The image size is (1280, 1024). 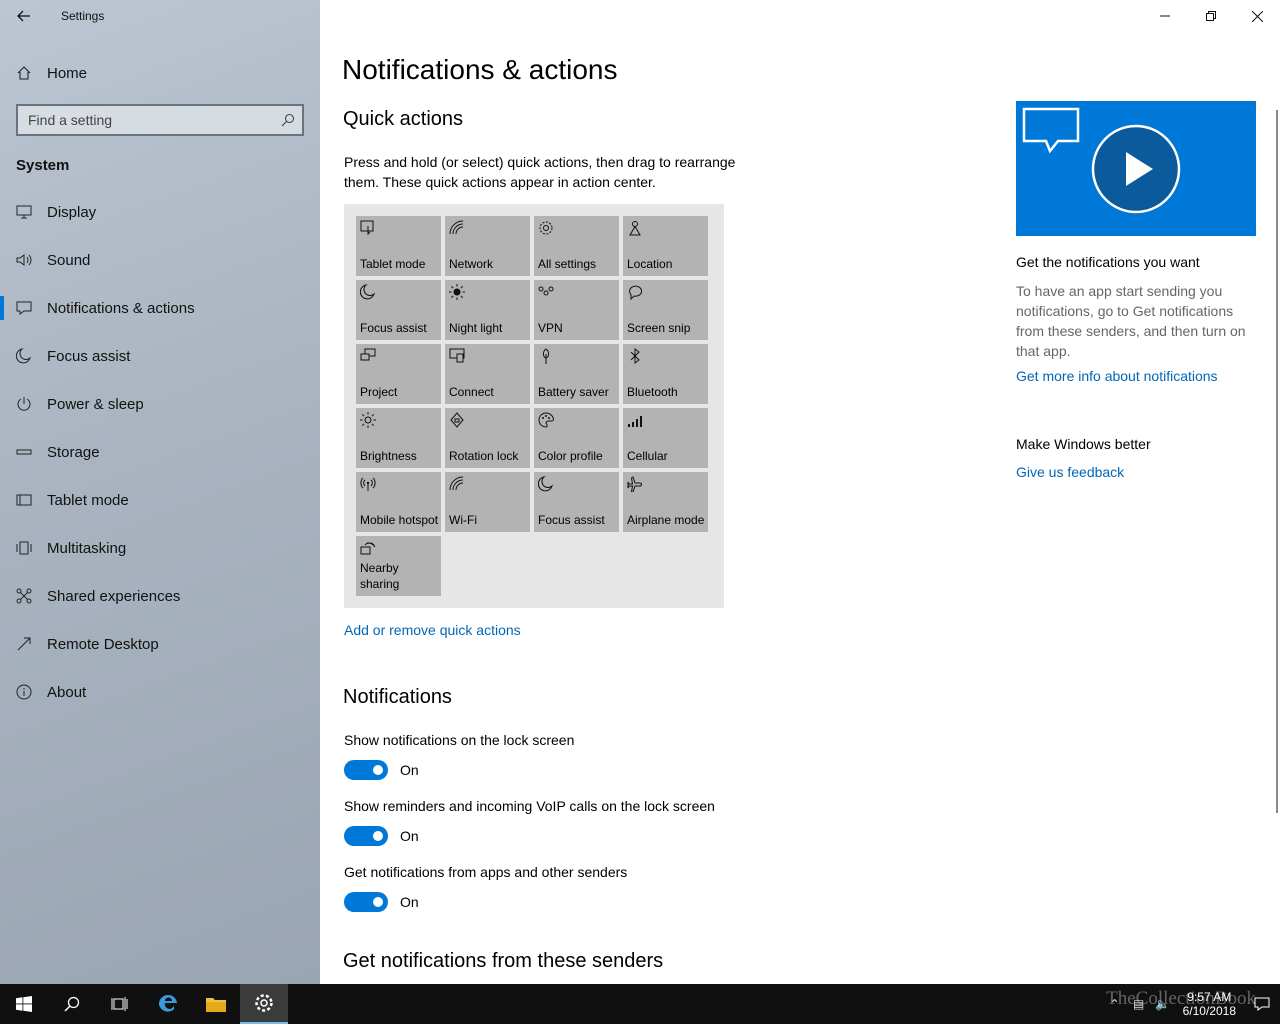 I want to click on feedback-link: Give us feedback, so click(x=1070, y=472).